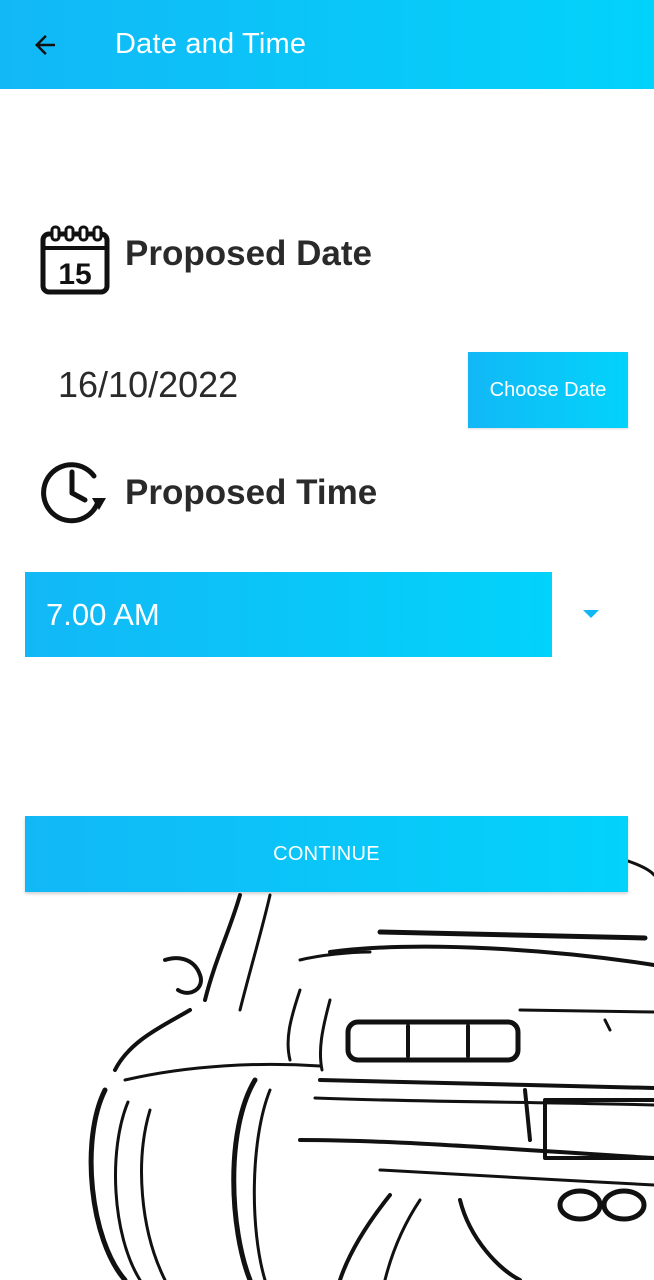 The image size is (654, 1280). What do you see at coordinates (148, 384) in the screenshot?
I see `proposed-date-value: 16/10/2022` at bounding box center [148, 384].